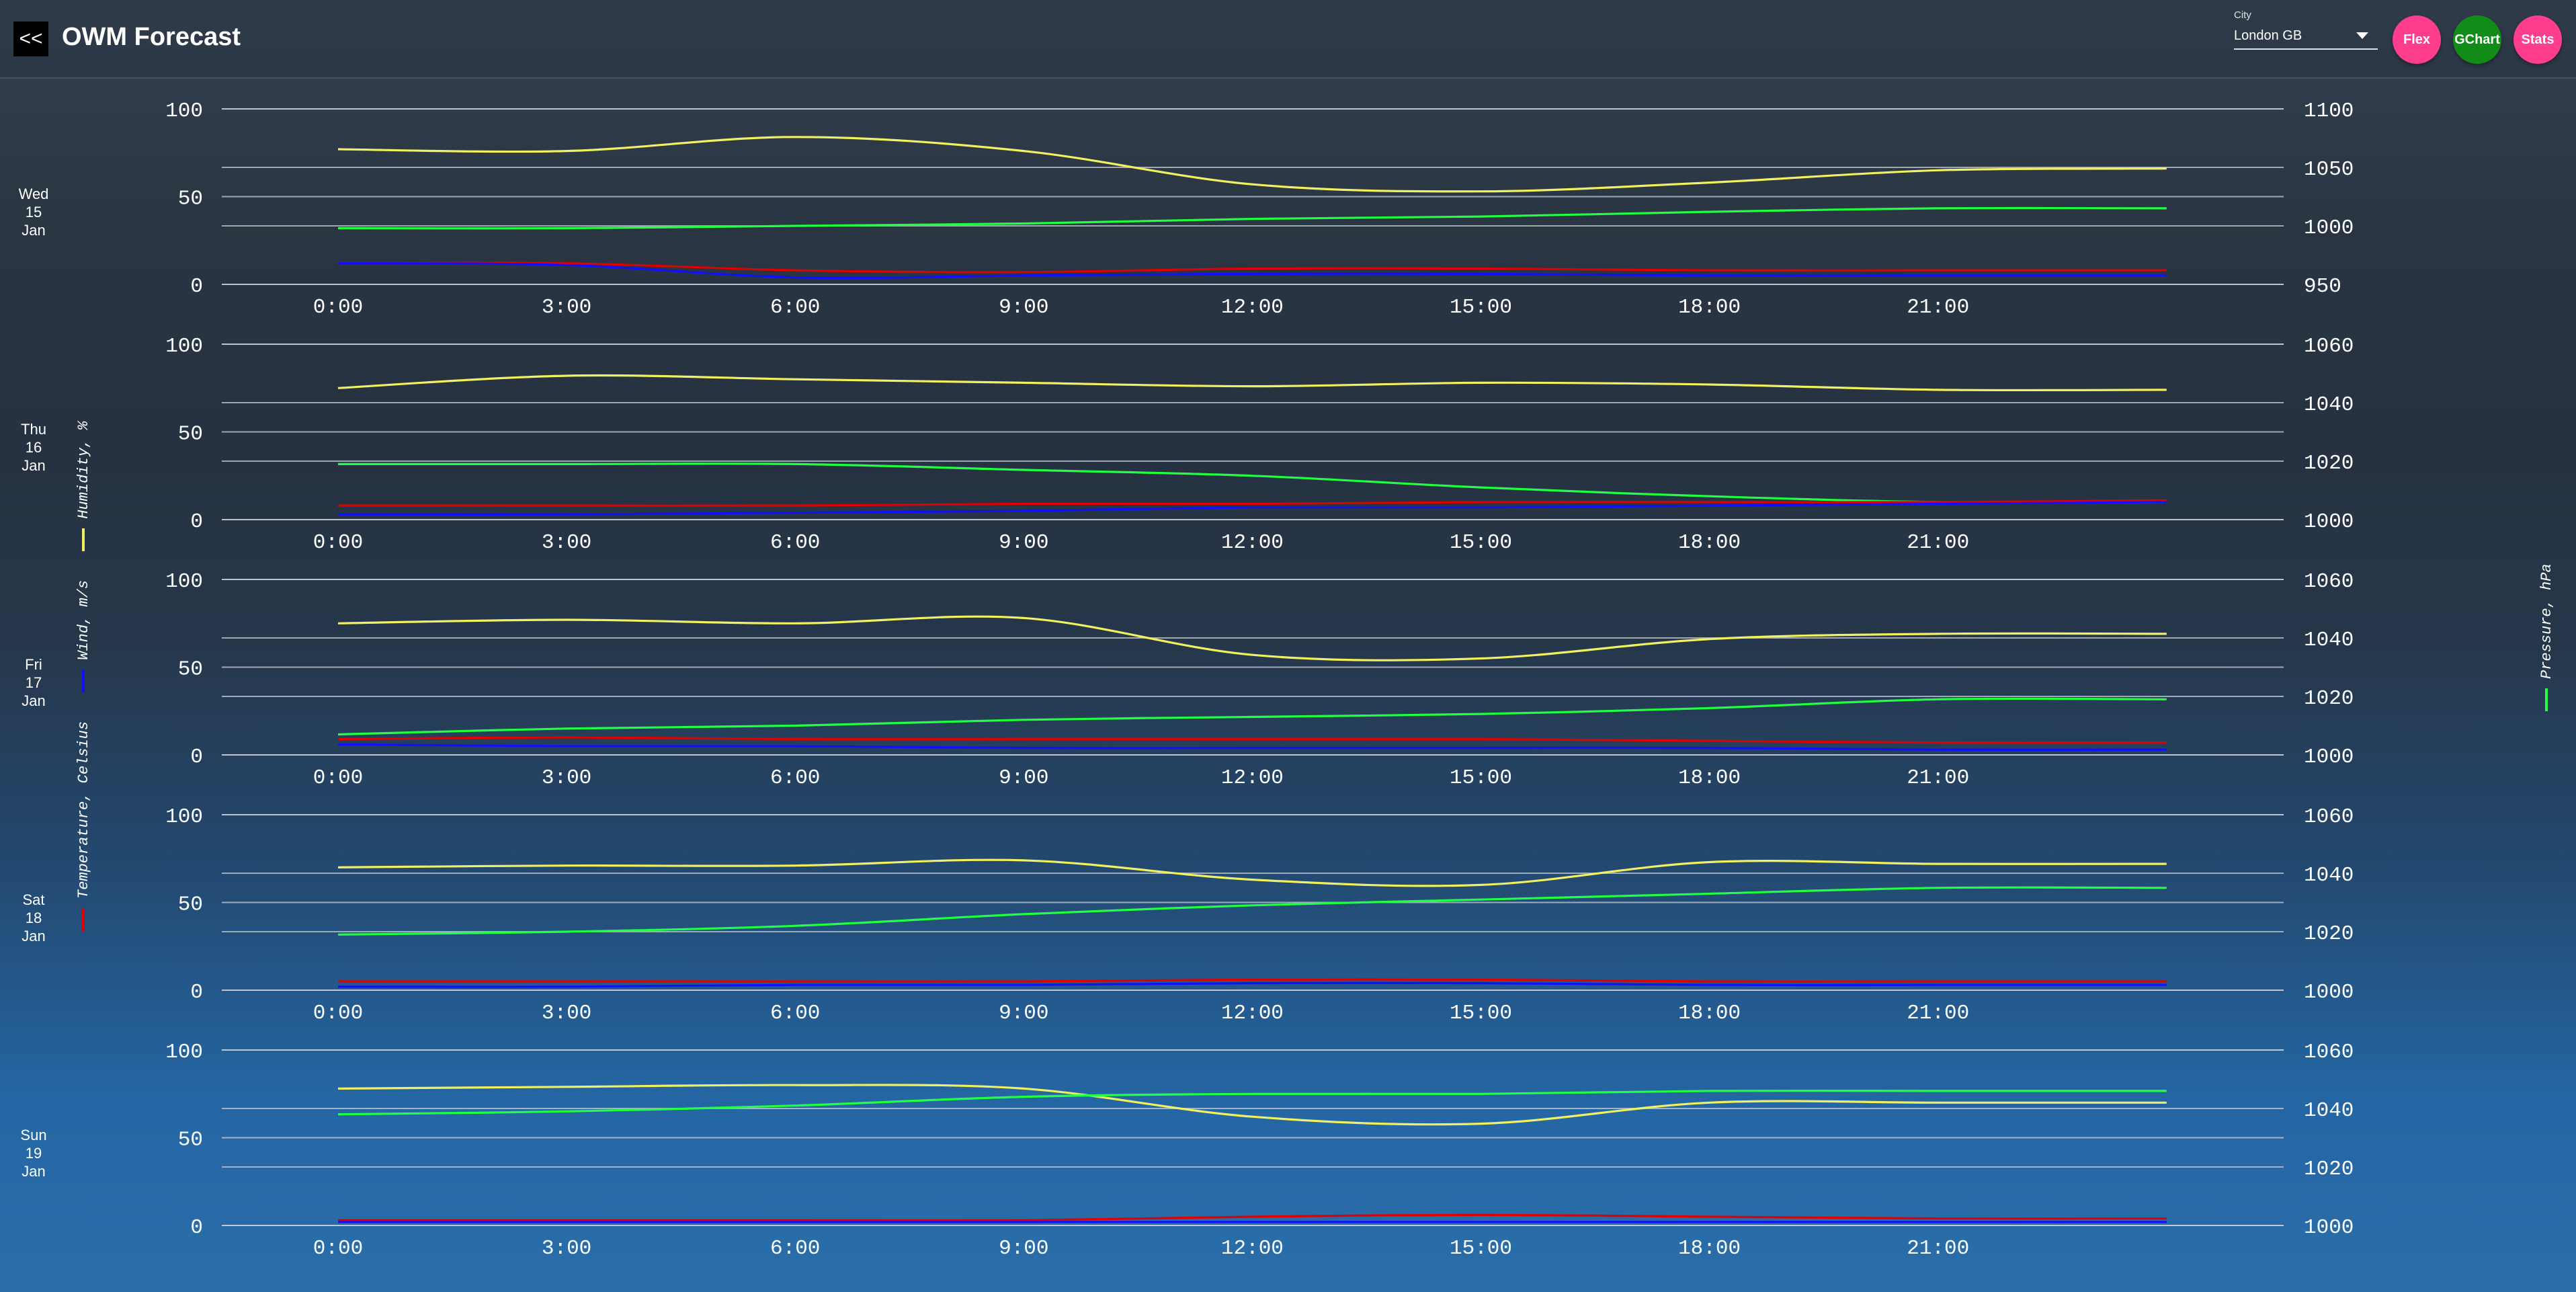 Image resolution: width=2576 pixels, height=1292 pixels. I want to click on y-tick-right-label: 1100, so click(2329, 111).